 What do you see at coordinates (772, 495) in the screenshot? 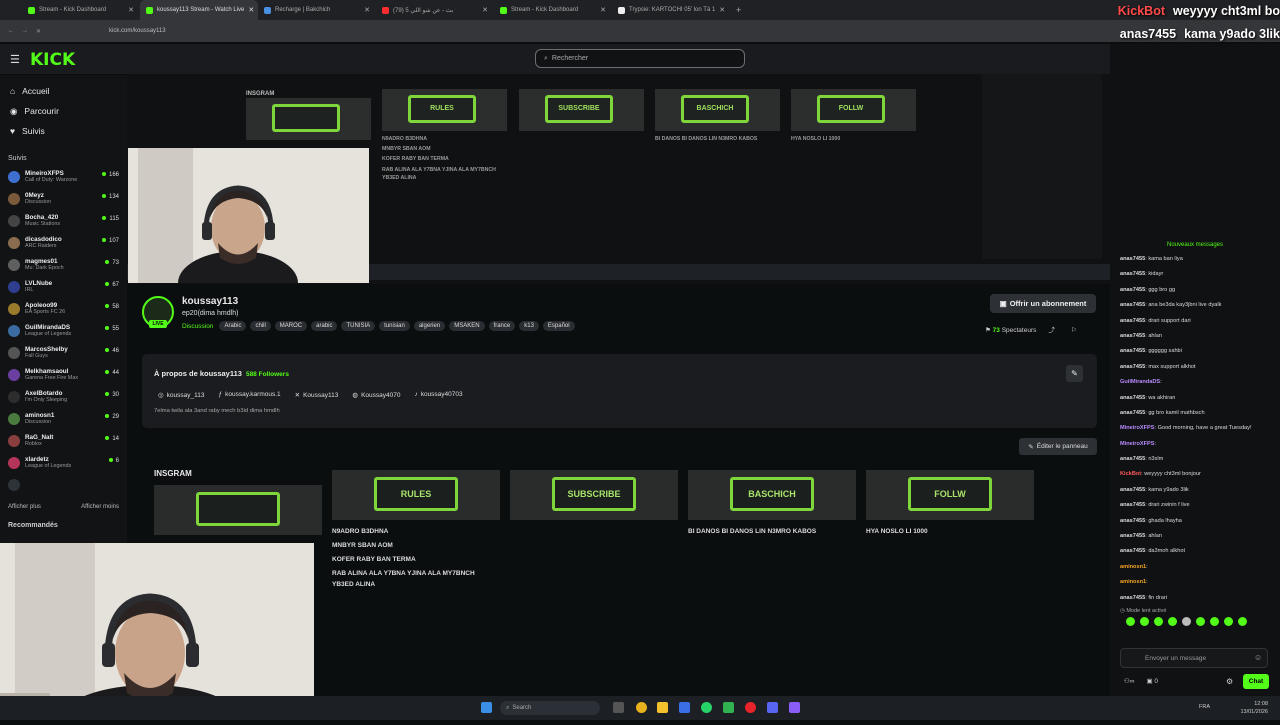
I see `panel-baschich: BASCHICH` at bounding box center [772, 495].